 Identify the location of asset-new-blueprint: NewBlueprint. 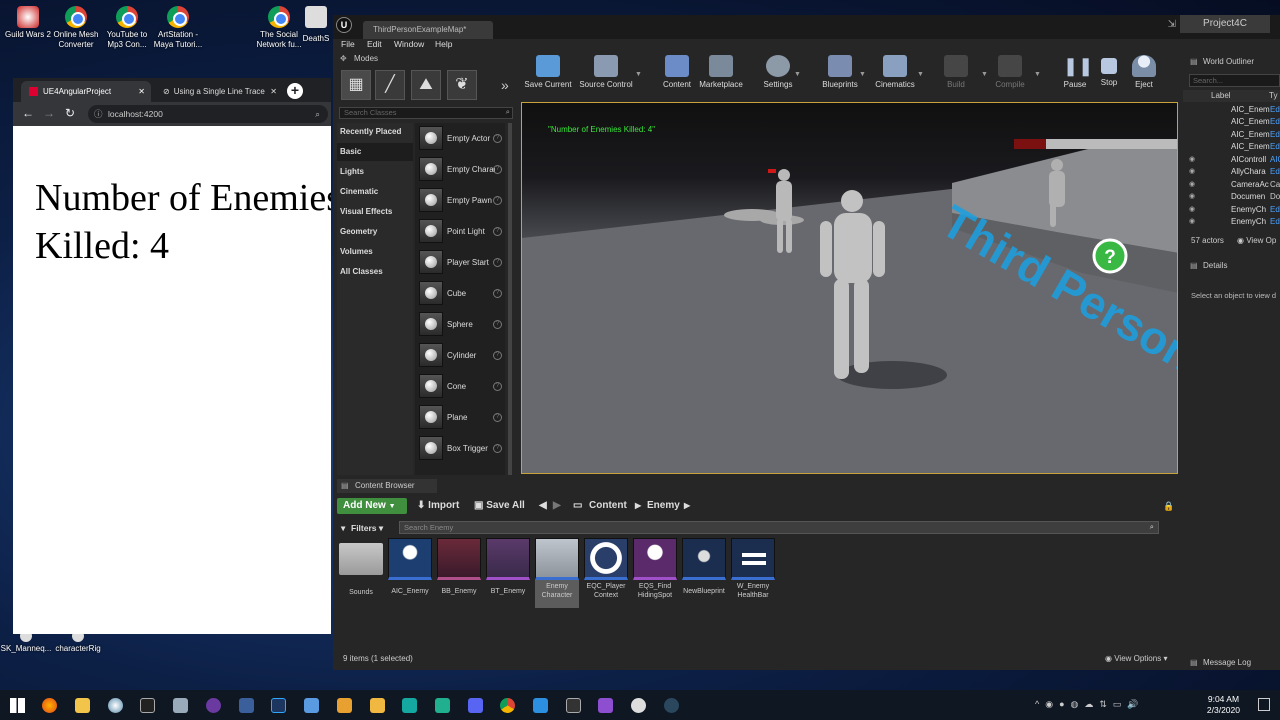
(704, 573).